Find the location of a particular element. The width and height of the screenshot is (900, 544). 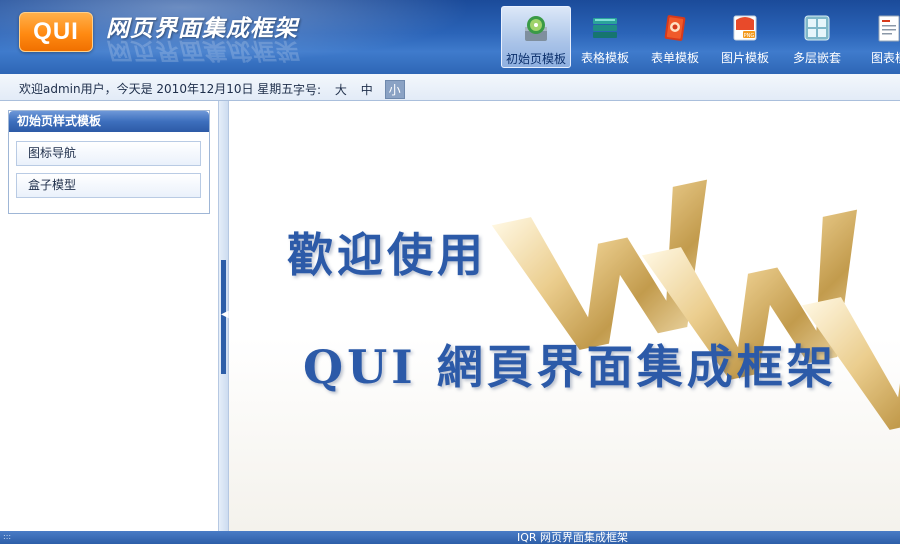

nav-label: 多层嵌套 is located at coordinates (816, 58).